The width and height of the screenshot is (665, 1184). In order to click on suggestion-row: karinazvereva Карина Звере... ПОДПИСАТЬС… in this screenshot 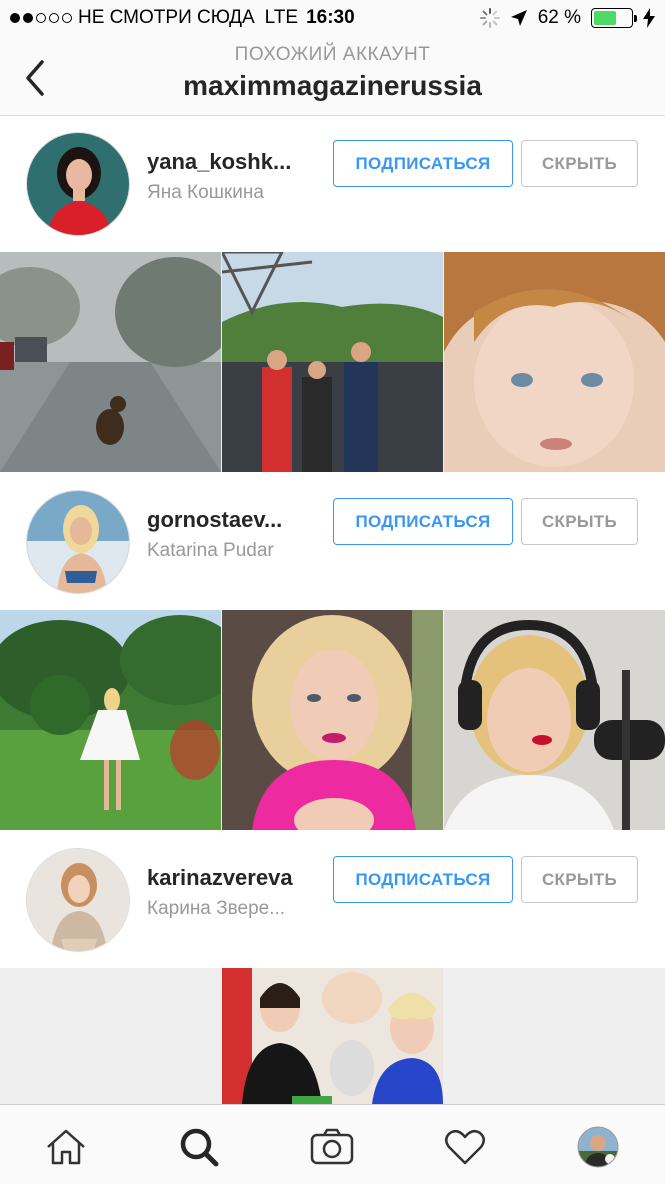, I will do `click(332, 900)`.